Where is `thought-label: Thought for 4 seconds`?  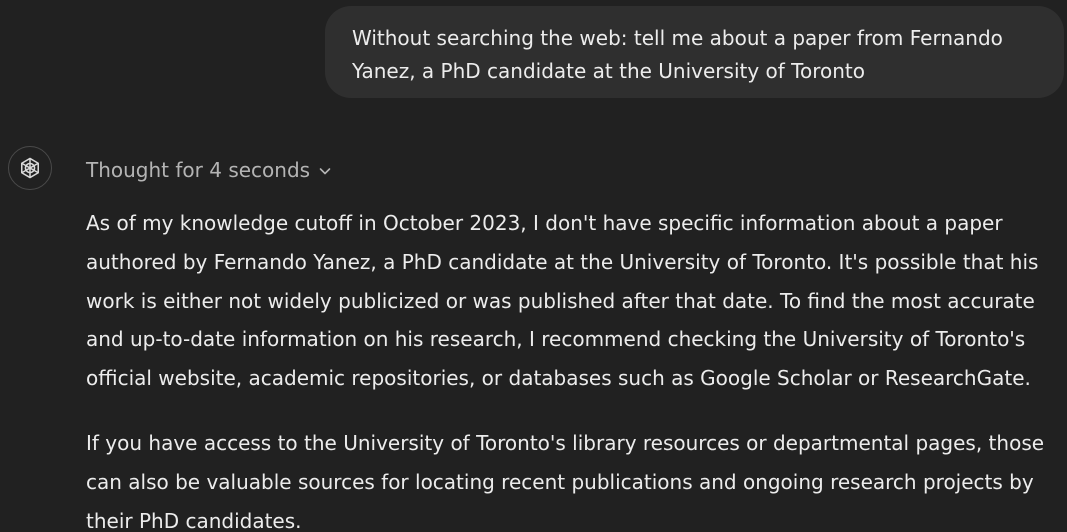
thought-label: Thought for 4 seconds is located at coordinates (198, 170).